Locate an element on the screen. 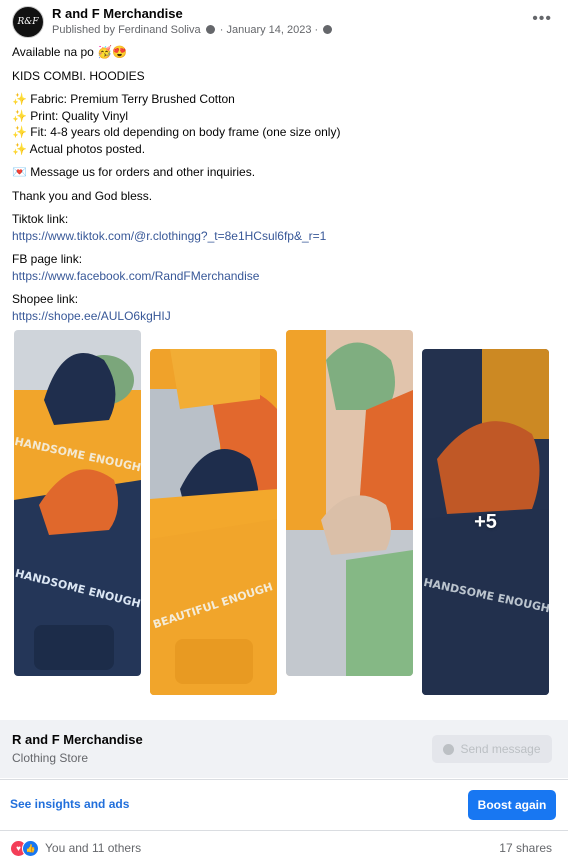 This screenshot has width=568, height=863. fb-label: FB page link: is located at coordinates (47, 259).